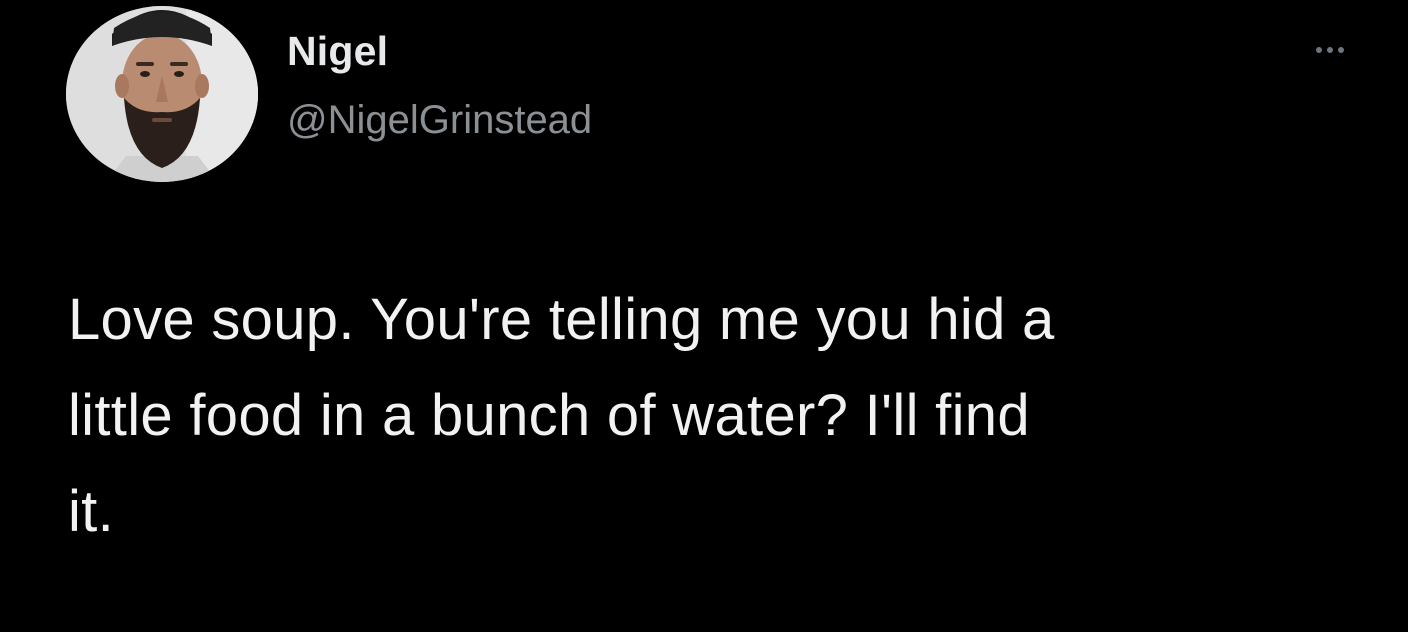 The image size is (1408, 632). I want to click on more-options-button, so click(1330, 50).